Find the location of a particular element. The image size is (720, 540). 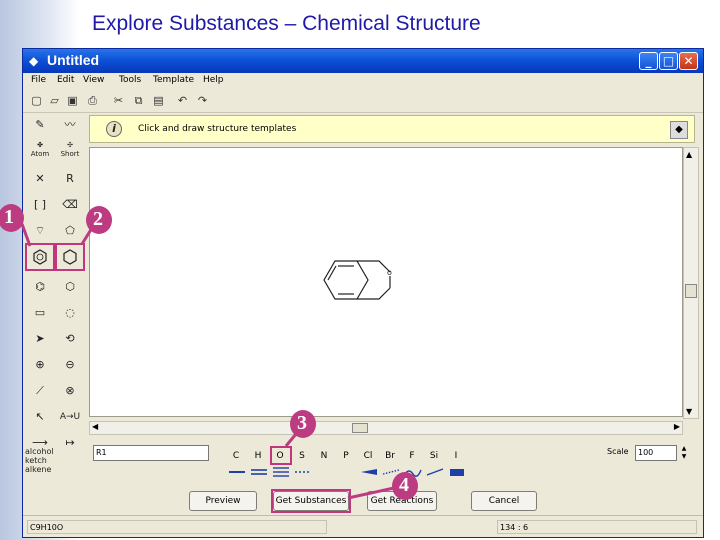

print-icon: ⎙ is located at coordinates (92, 100).